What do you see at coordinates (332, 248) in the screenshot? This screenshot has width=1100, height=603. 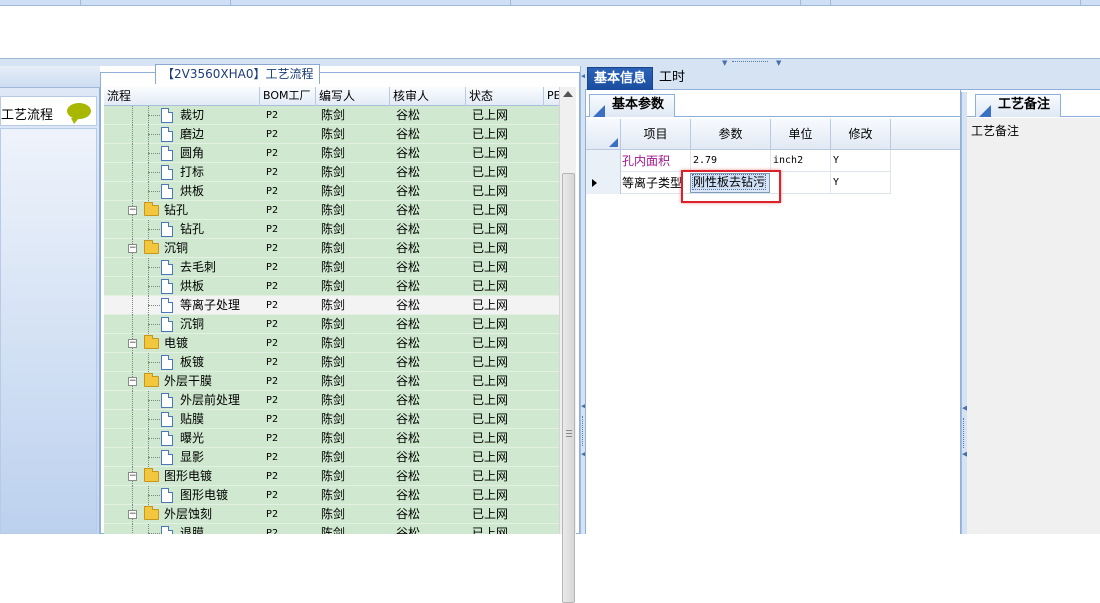 I see `tree-row: − 沉铜 P2 陈剑 谷松 已上网` at bounding box center [332, 248].